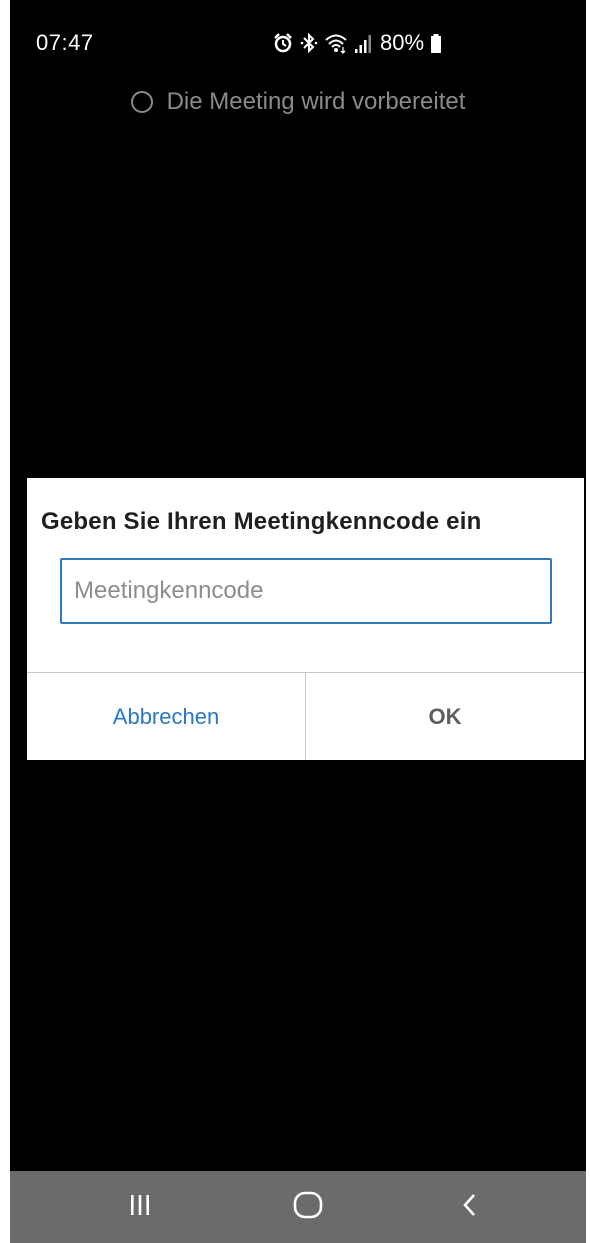 The image size is (590, 1243). I want to click on status-icons: 80%, so click(357, 43).